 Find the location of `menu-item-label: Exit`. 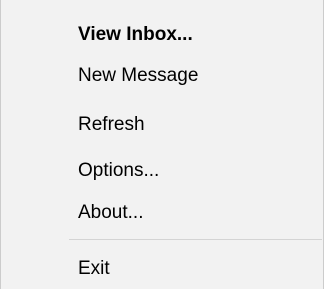

menu-item-label: Exit is located at coordinates (94, 268).